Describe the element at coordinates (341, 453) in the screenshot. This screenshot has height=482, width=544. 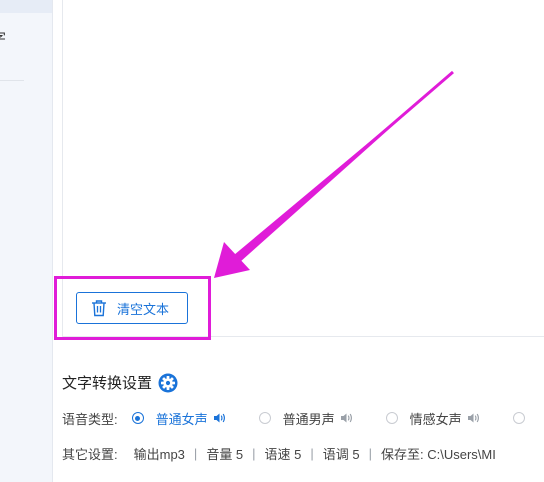
I see `pitch-setting: 语调 5` at that location.